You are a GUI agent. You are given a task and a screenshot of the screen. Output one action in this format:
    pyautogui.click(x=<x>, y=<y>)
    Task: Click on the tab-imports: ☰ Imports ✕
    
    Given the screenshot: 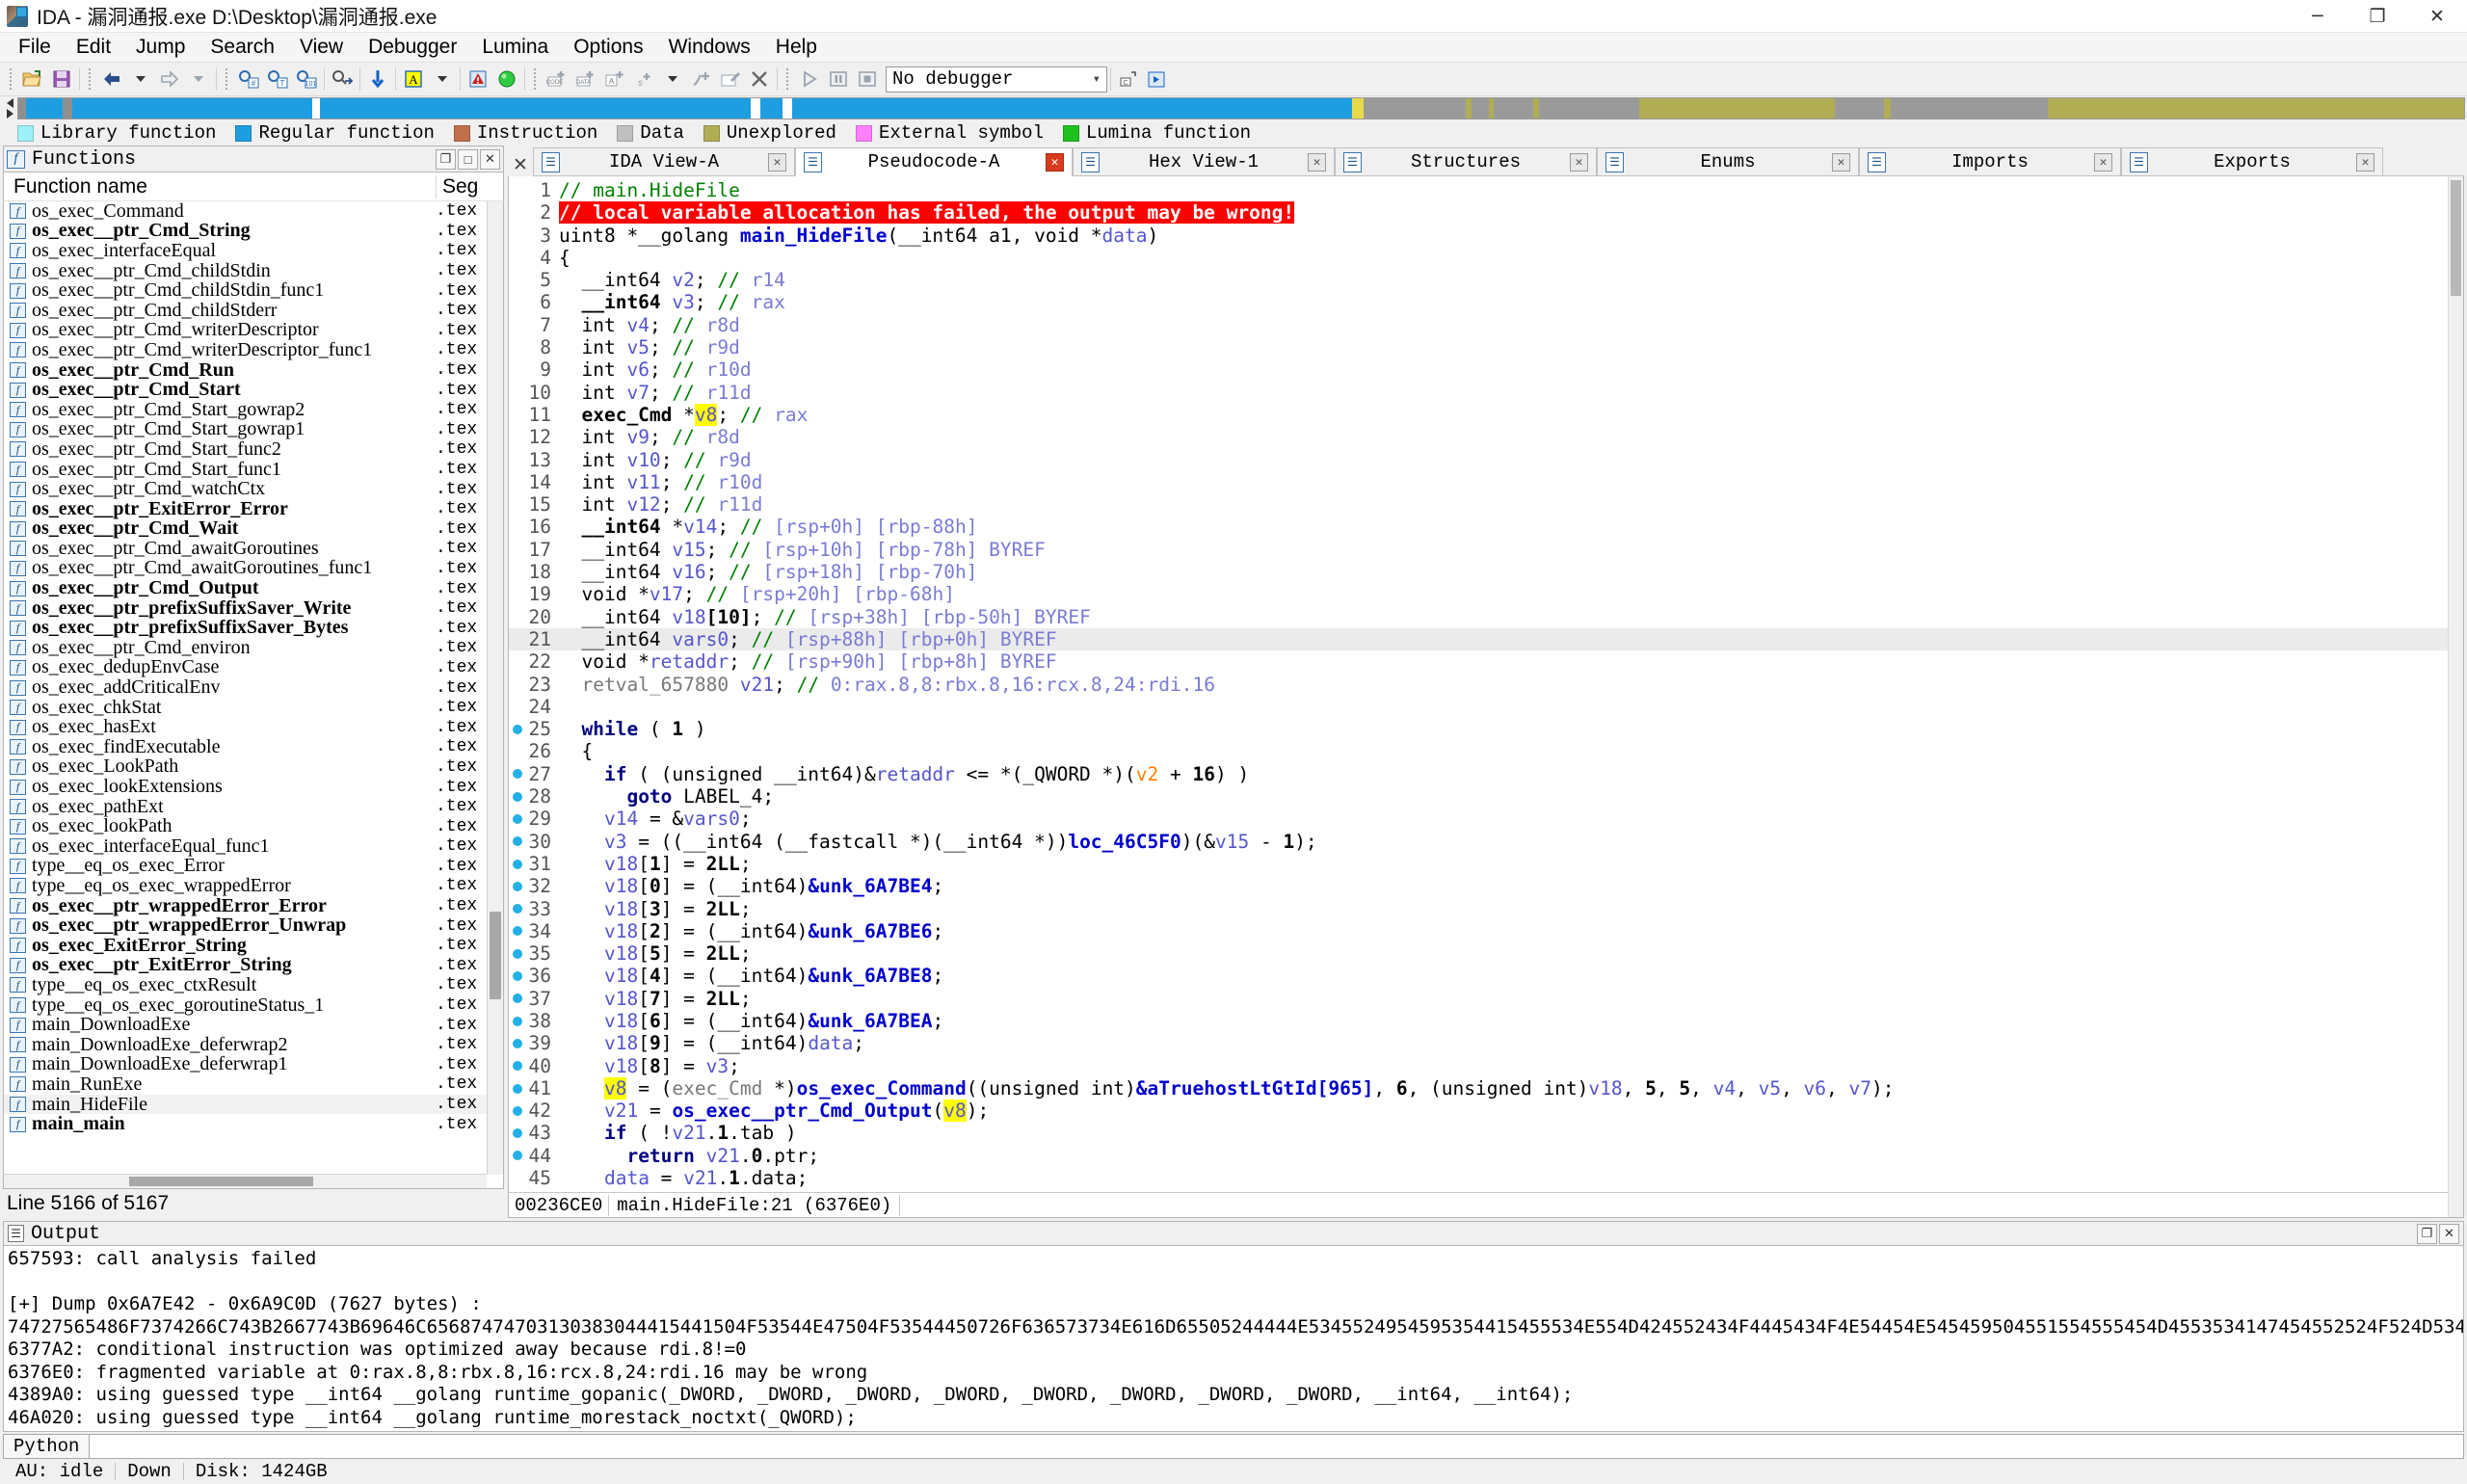 What is the action you would take?
    pyautogui.click(x=1990, y=161)
    